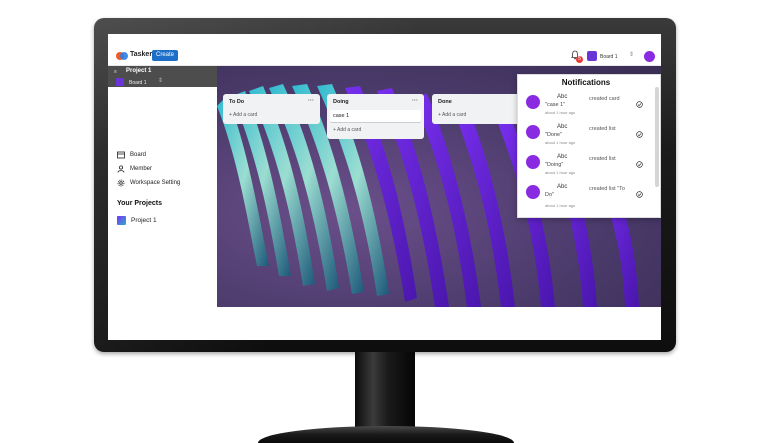 This screenshot has width=770, height=443. What do you see at coordinates (139, 203) in the screenshot?
I see `your-projects-heading: Your Projects` at bounding box center [139, 203].